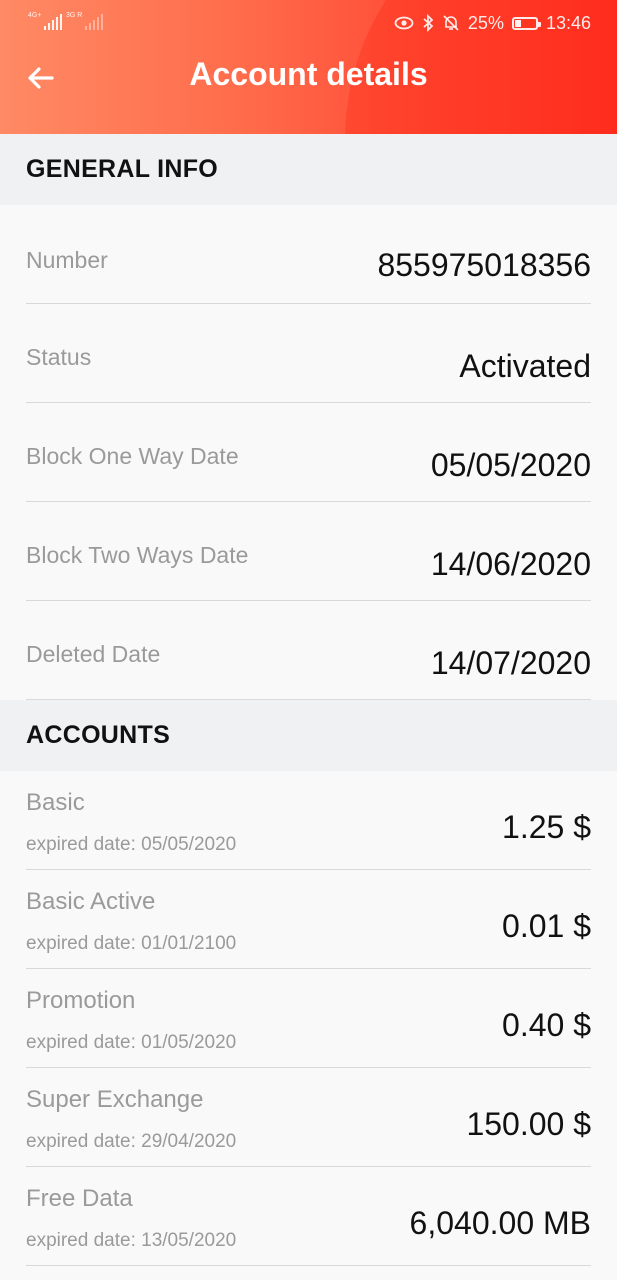 This screenshot has height=1280, width=617. I want to click on network-type-label: 3G R, so click(74, 15).